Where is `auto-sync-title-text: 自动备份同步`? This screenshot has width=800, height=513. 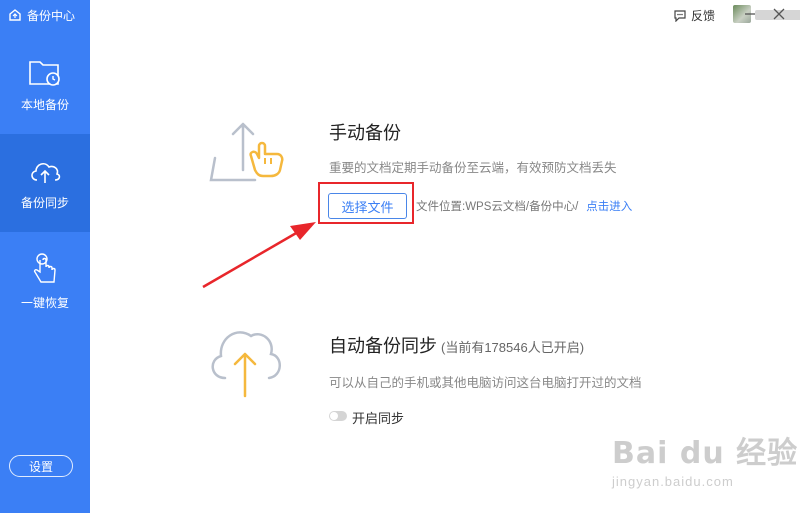 auto-sync-title-text: 自动备份同步 is located at coordinates (383, 346).